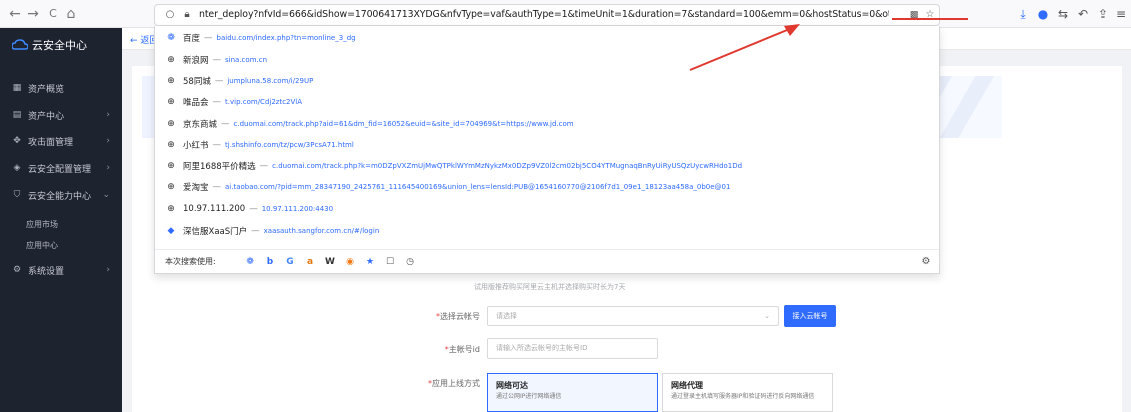 This screenshot has height=412, width=1131. I want to click on suggestion-url: xaasauth.sangfor.com.cn/#/login, so click(321, 231).